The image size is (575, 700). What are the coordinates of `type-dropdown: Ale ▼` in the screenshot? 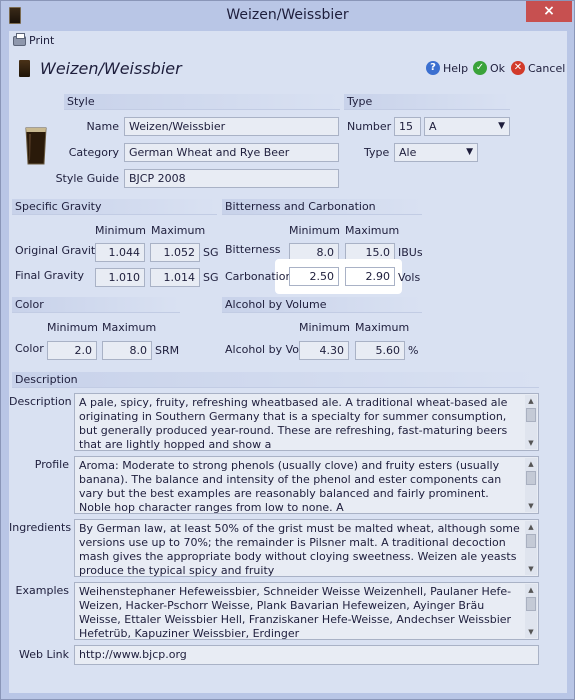 It's located at (436, 152).